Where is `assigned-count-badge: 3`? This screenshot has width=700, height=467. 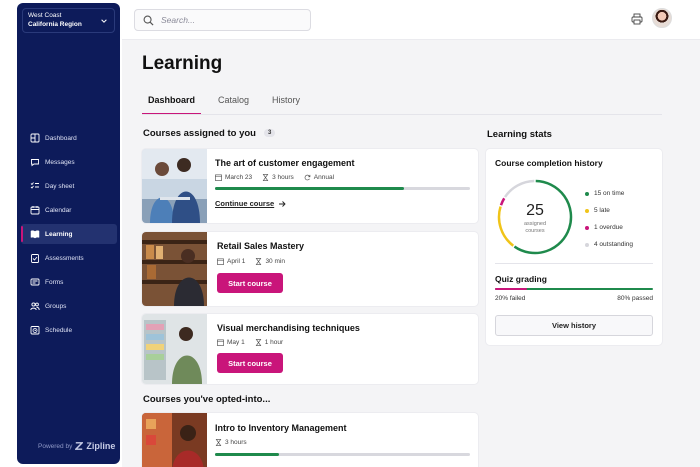 assigned-count-badge: 3 is located at coordinates (269, 133).